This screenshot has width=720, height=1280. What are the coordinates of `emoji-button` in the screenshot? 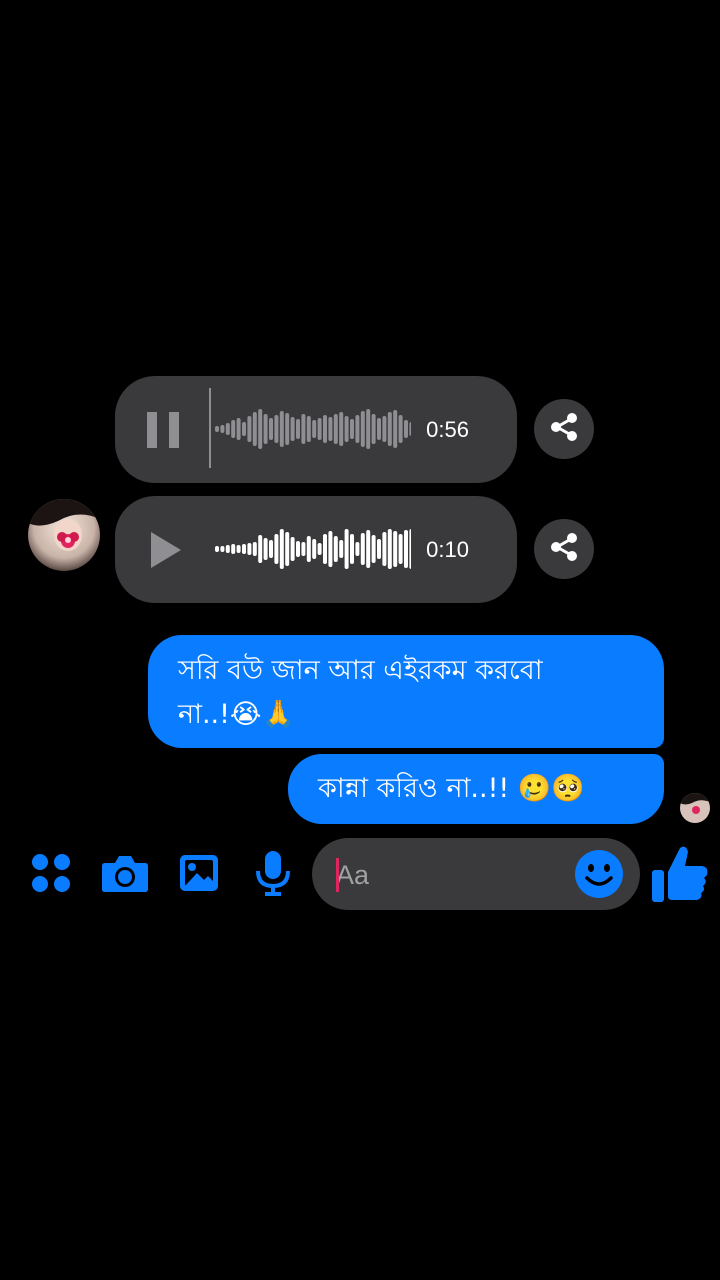 It's located at (599, 874).